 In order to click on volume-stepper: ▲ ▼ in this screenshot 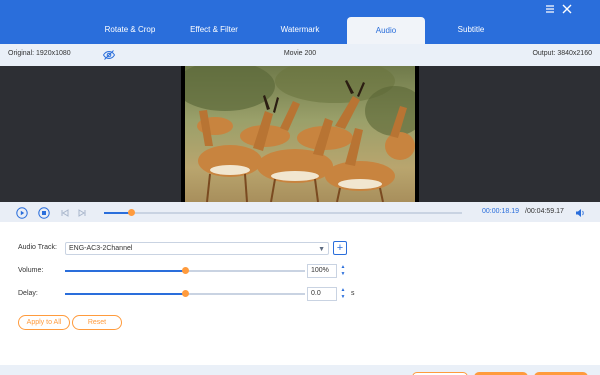, I will do `click(343, 271)`.